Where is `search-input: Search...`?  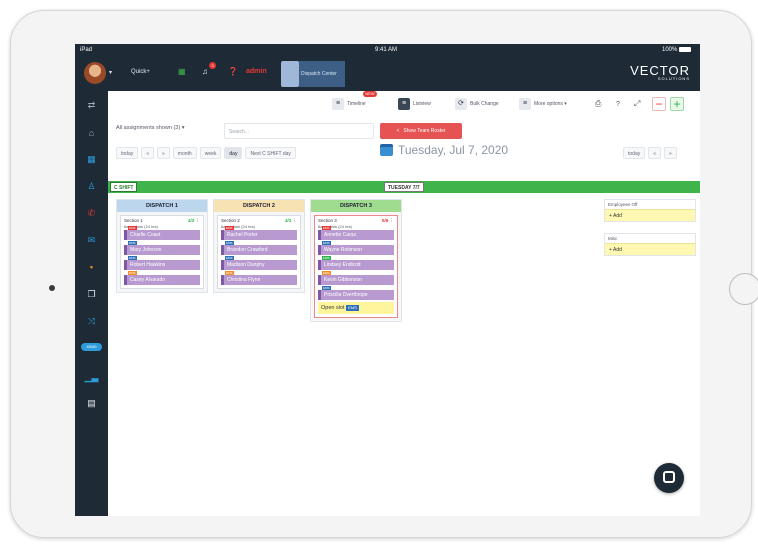
search-input: Search... is located at coordinates (299, 131).